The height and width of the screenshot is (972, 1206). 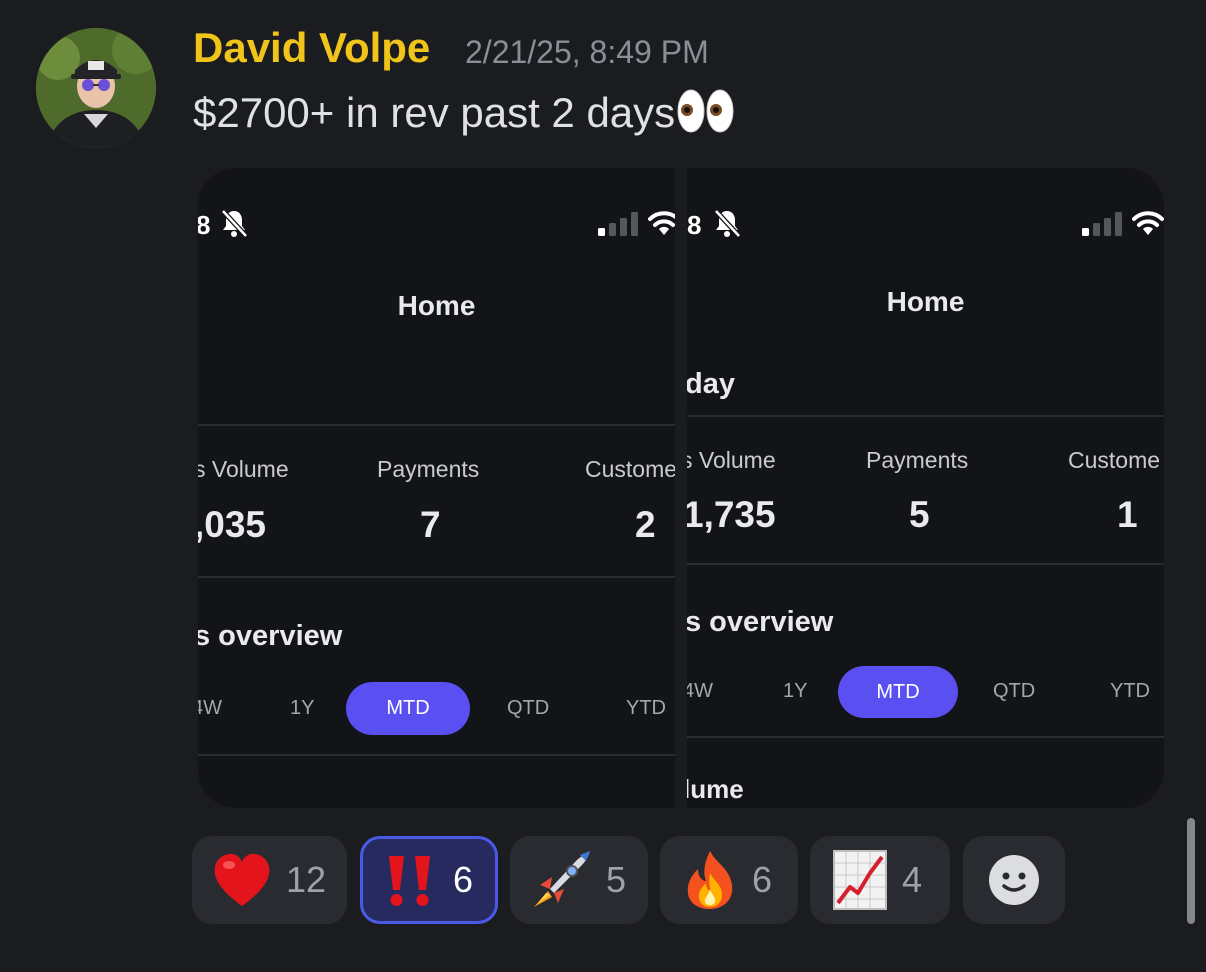 I want to click on metric-value-payments: 5, so click(x=919, y=514).